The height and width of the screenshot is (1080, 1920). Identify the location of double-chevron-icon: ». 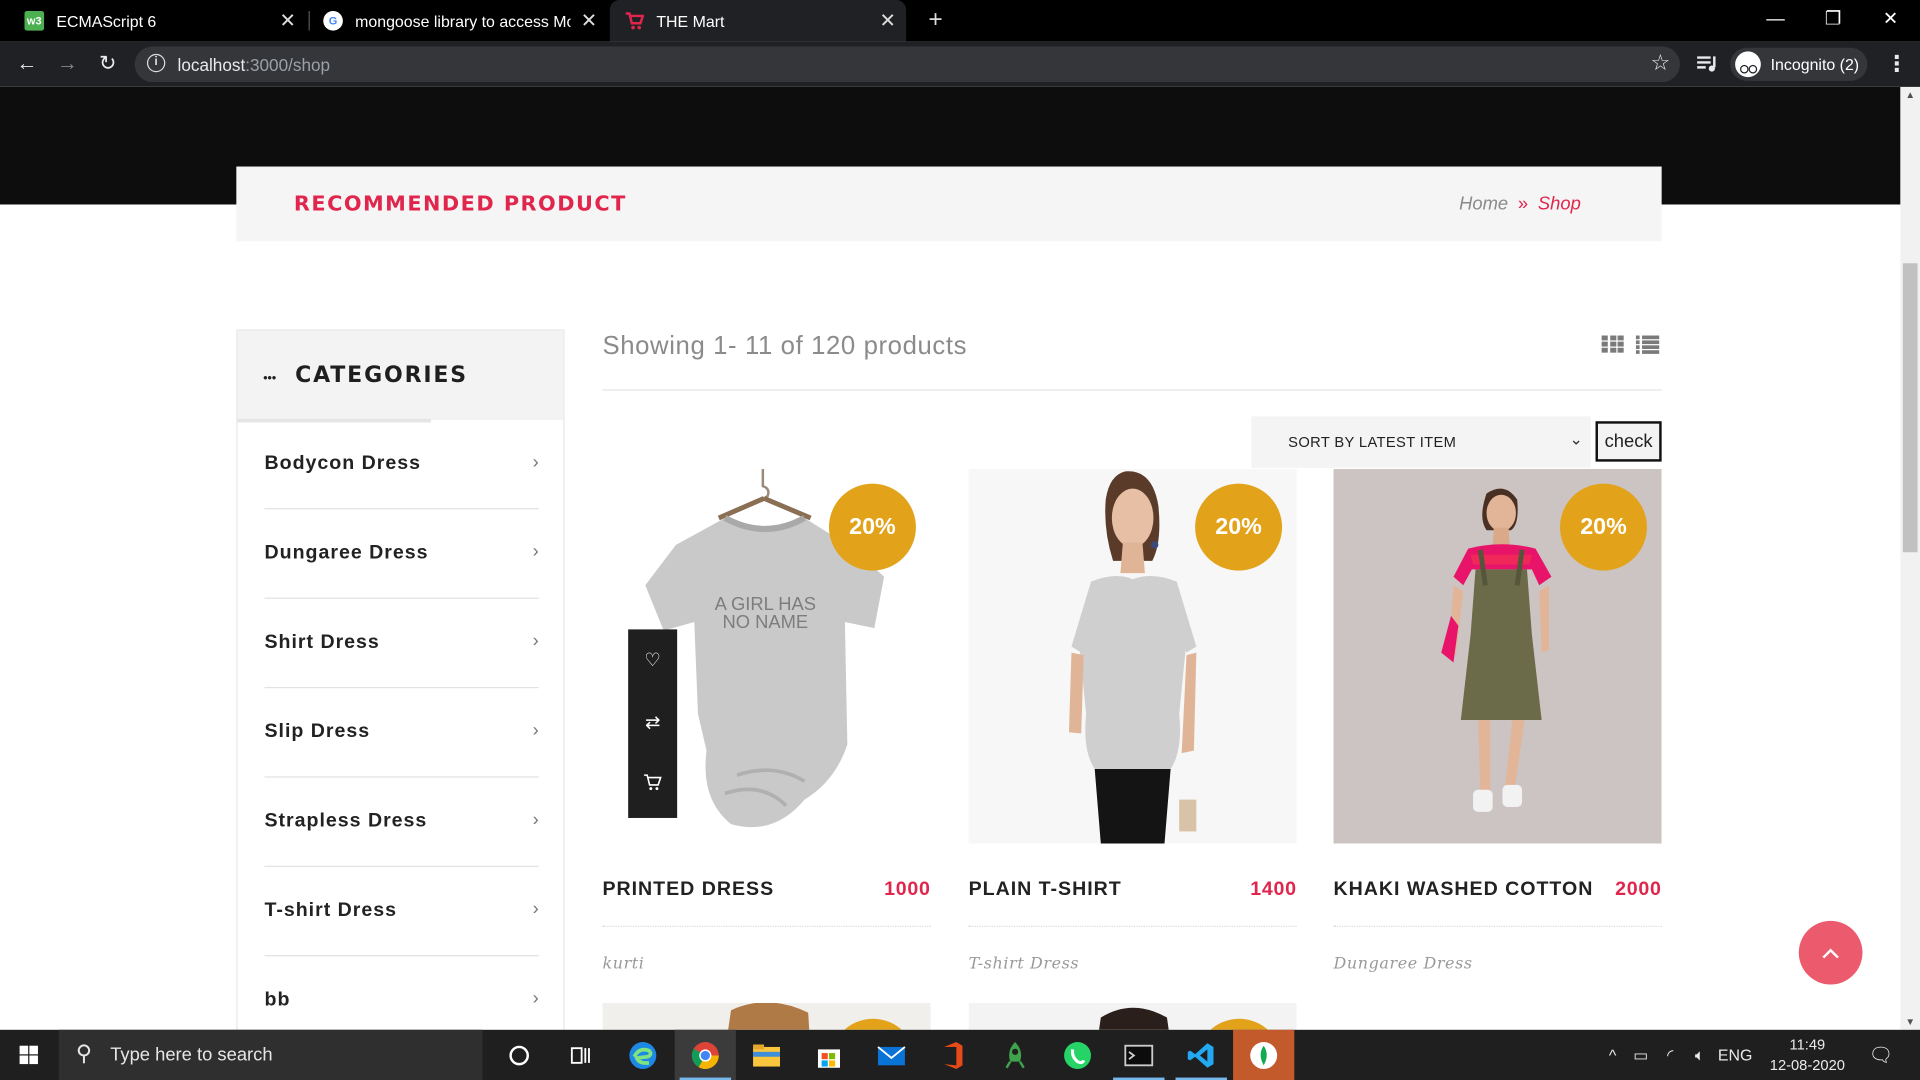
(1523, 204).